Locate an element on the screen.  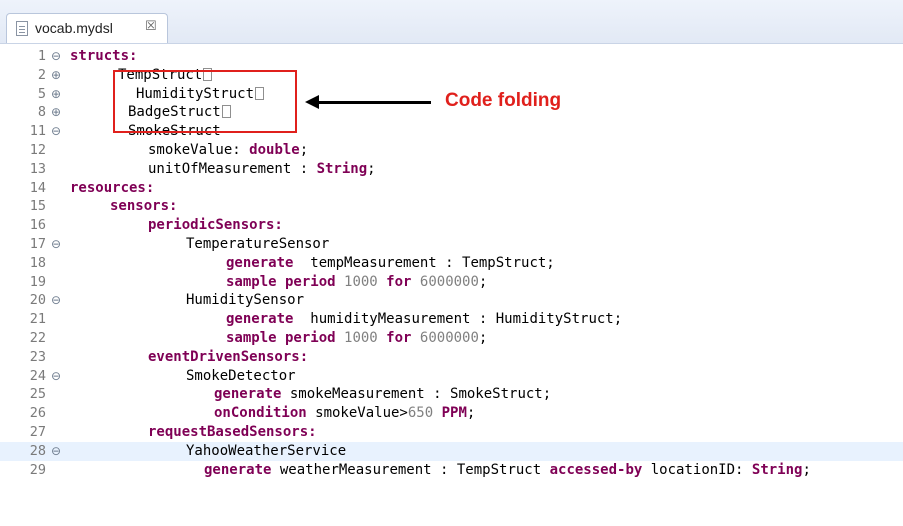
keyword-token: sample period is located at coordinates (281, 337).